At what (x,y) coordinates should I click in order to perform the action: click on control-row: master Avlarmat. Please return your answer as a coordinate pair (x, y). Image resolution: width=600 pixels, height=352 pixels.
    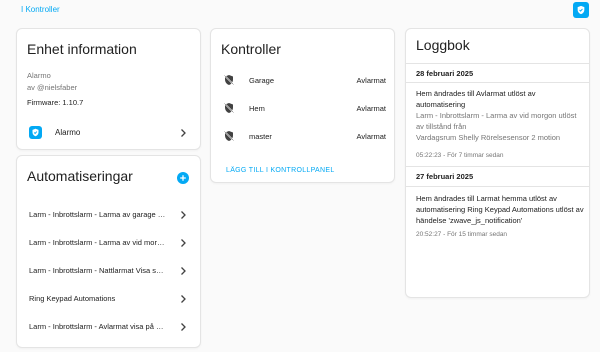
    Looking at the image, I should click on (302, 136).